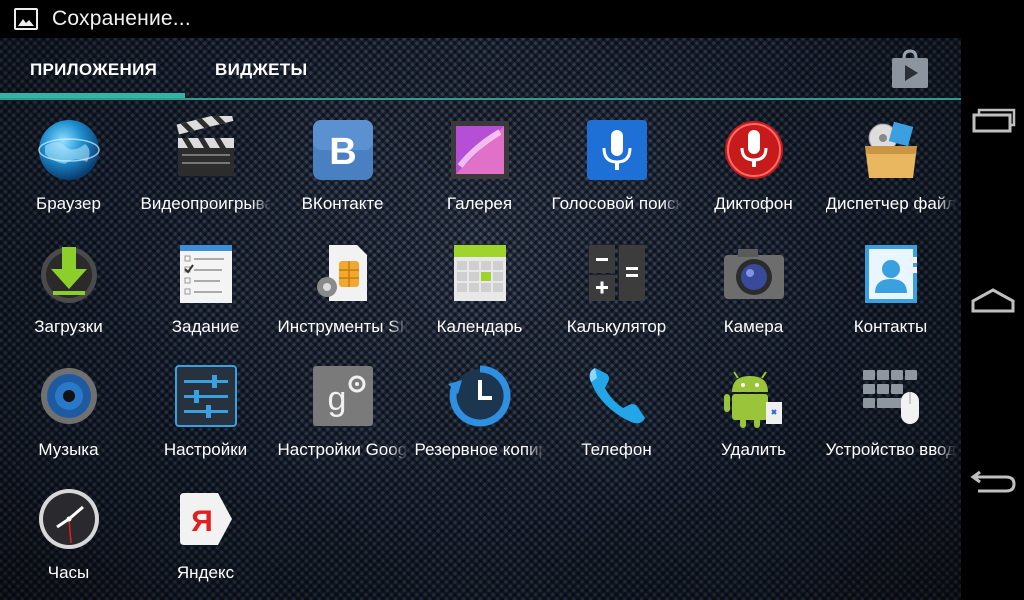 Image resolution: width=1024 pixels, height=600 pixels. I want to click on download-icon, so click(69, 273).